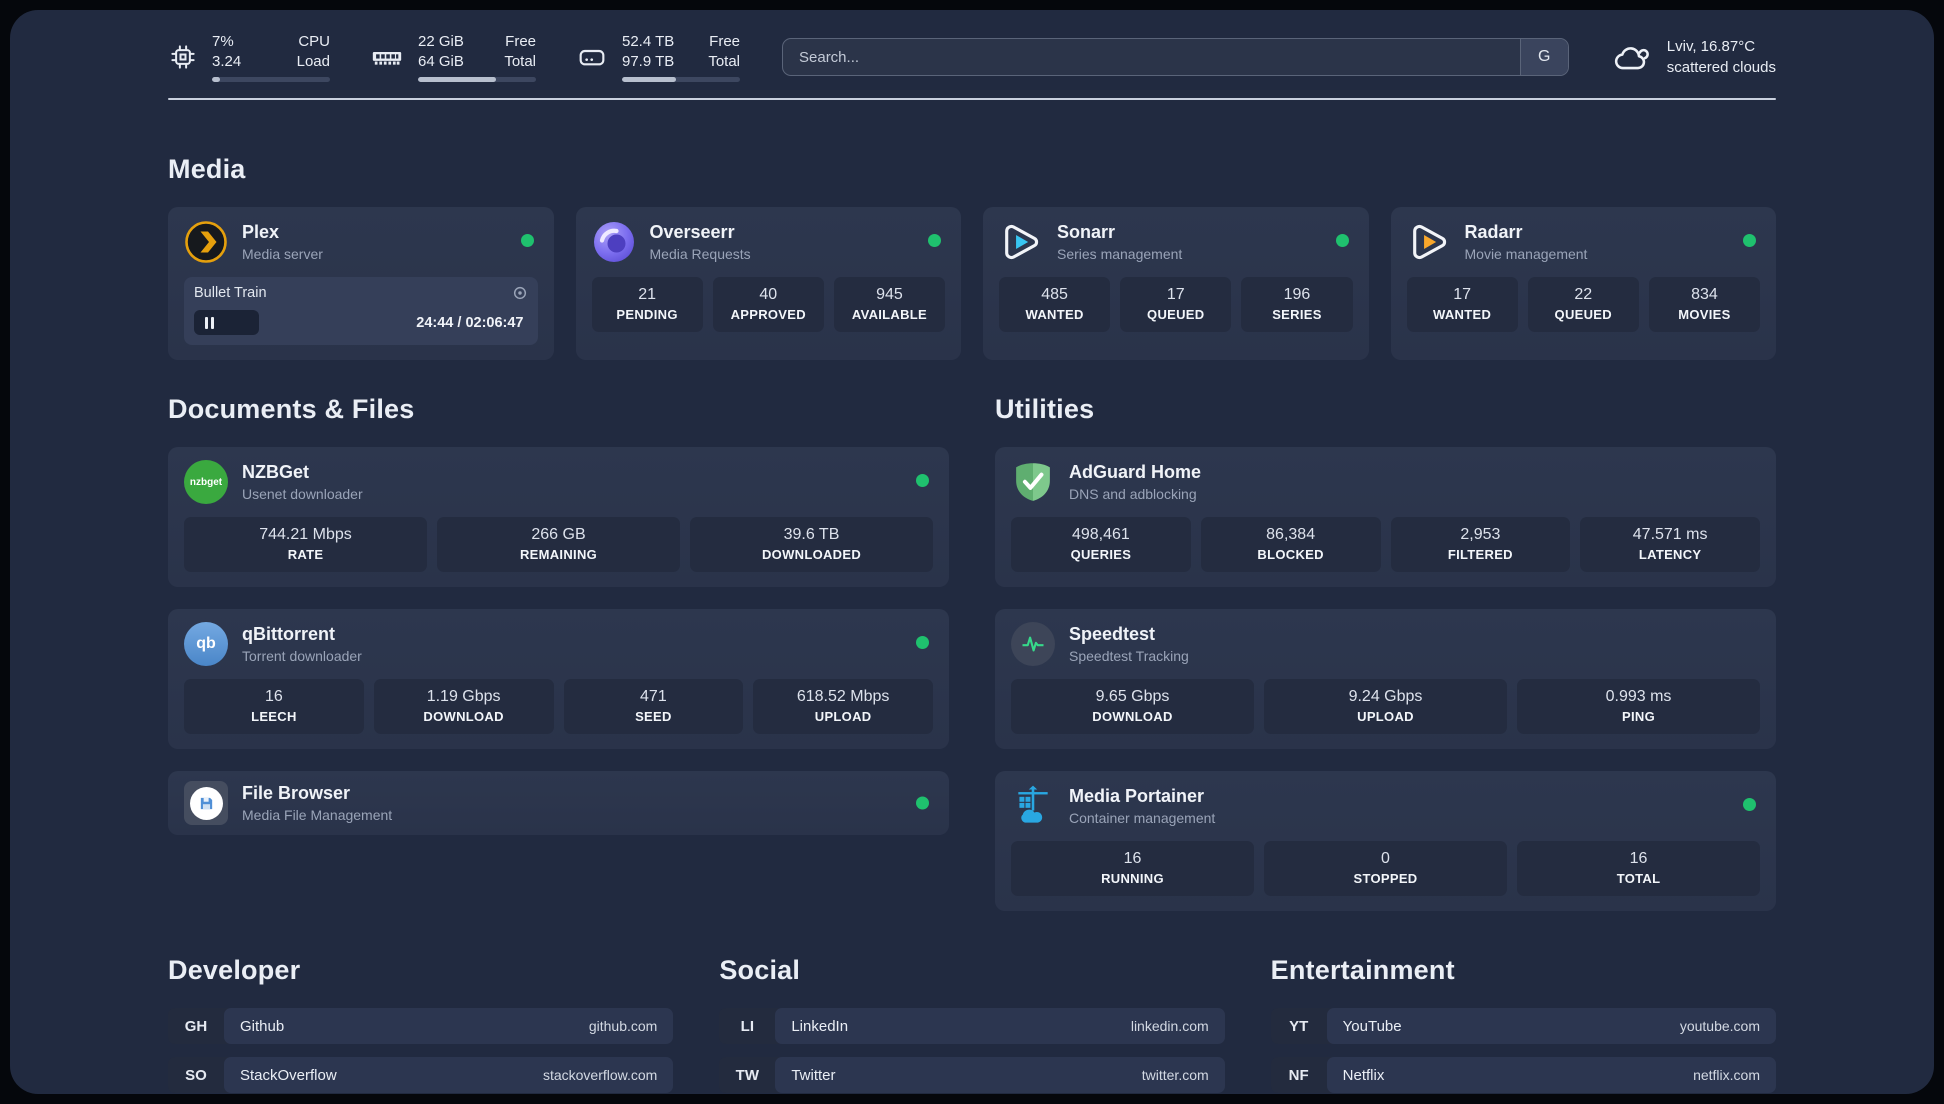 This screenshot has height=1104, width=1944. I want to click on bookmark-name: YouTube, so click(1372, 1026).